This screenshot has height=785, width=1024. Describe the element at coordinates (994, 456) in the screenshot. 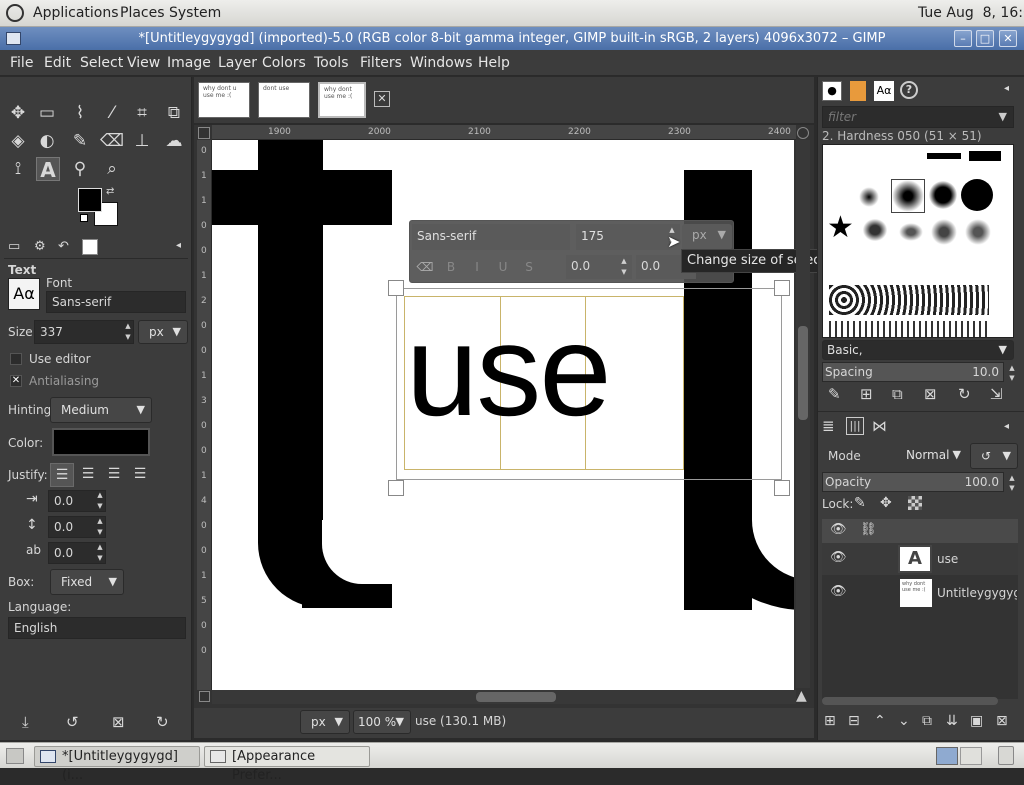

I see `layer-mode-reset: ↺ ▼` at that location.